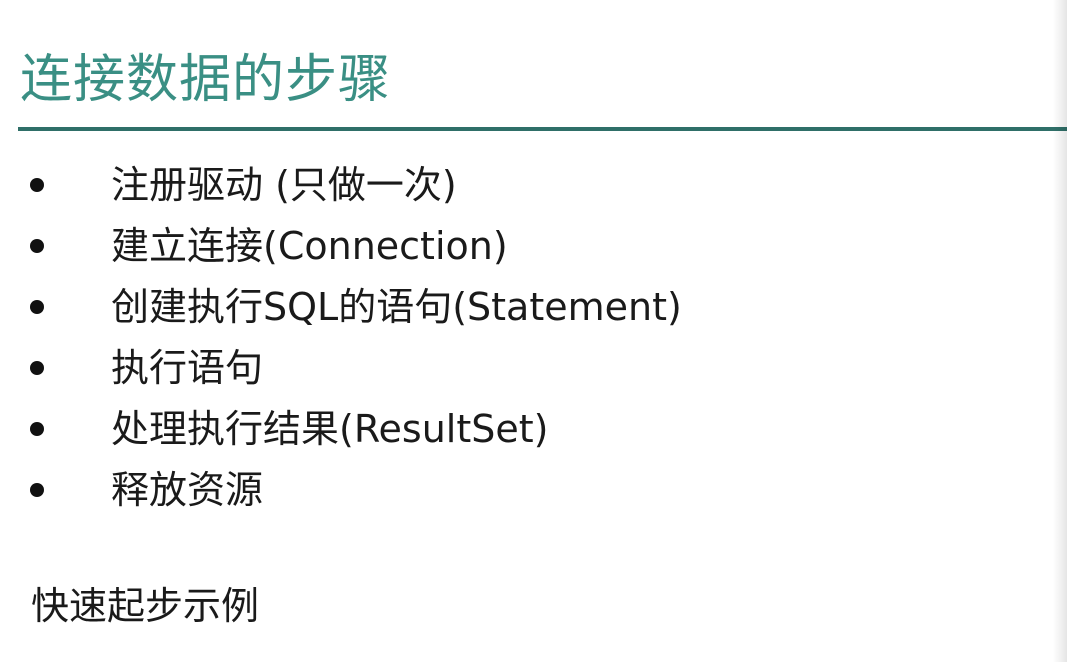 Image resolution: width=1067 pixels, height=662 pixels. Describe the element at coordinates (309, 246) in the screenshot. I see `bullet-text: 建立连接(Connection)` at that location.